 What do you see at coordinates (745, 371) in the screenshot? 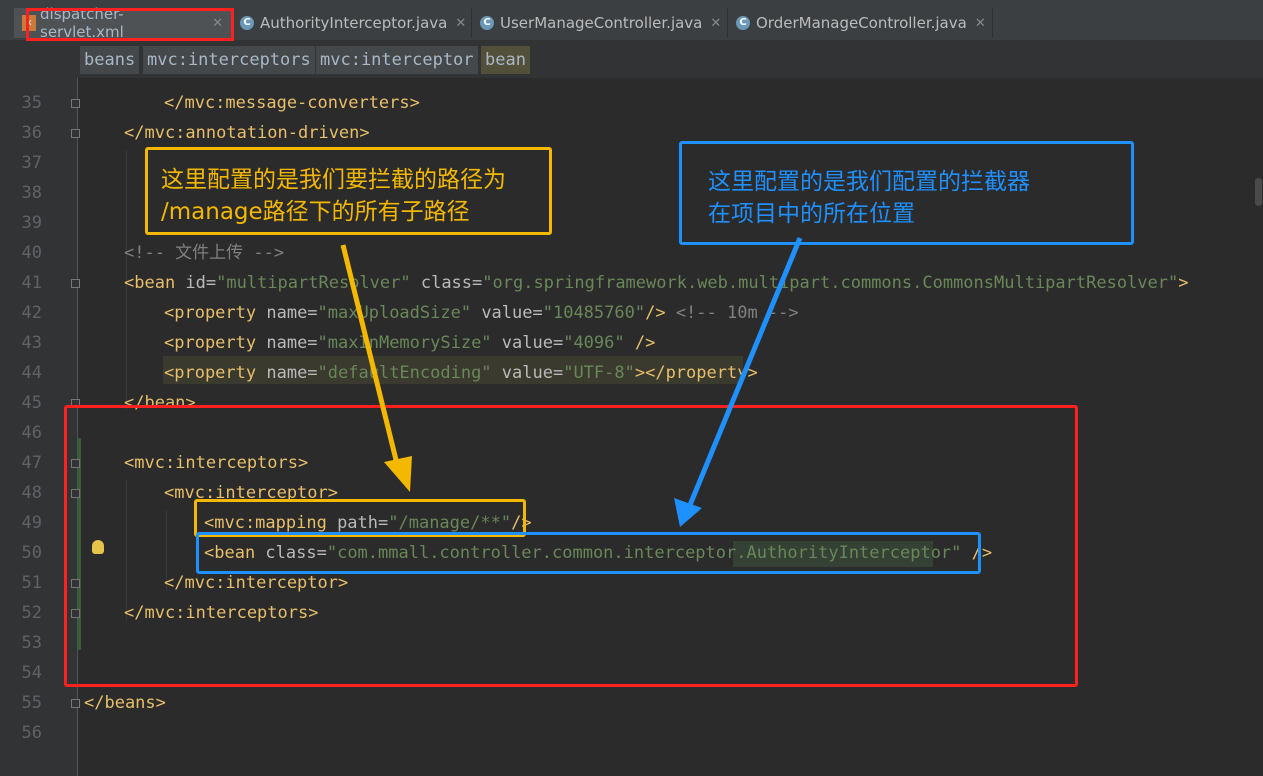
I see `blue-arrow` at bounding box center [745, 371].